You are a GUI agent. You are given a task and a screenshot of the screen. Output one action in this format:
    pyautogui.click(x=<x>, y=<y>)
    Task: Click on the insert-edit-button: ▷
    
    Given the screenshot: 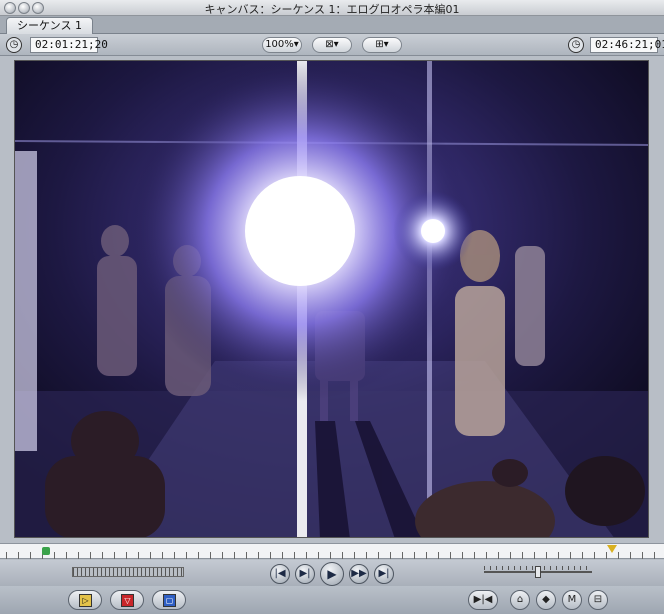 What is the action you would take?
    pyautogui.click(x=85, y=600)
    